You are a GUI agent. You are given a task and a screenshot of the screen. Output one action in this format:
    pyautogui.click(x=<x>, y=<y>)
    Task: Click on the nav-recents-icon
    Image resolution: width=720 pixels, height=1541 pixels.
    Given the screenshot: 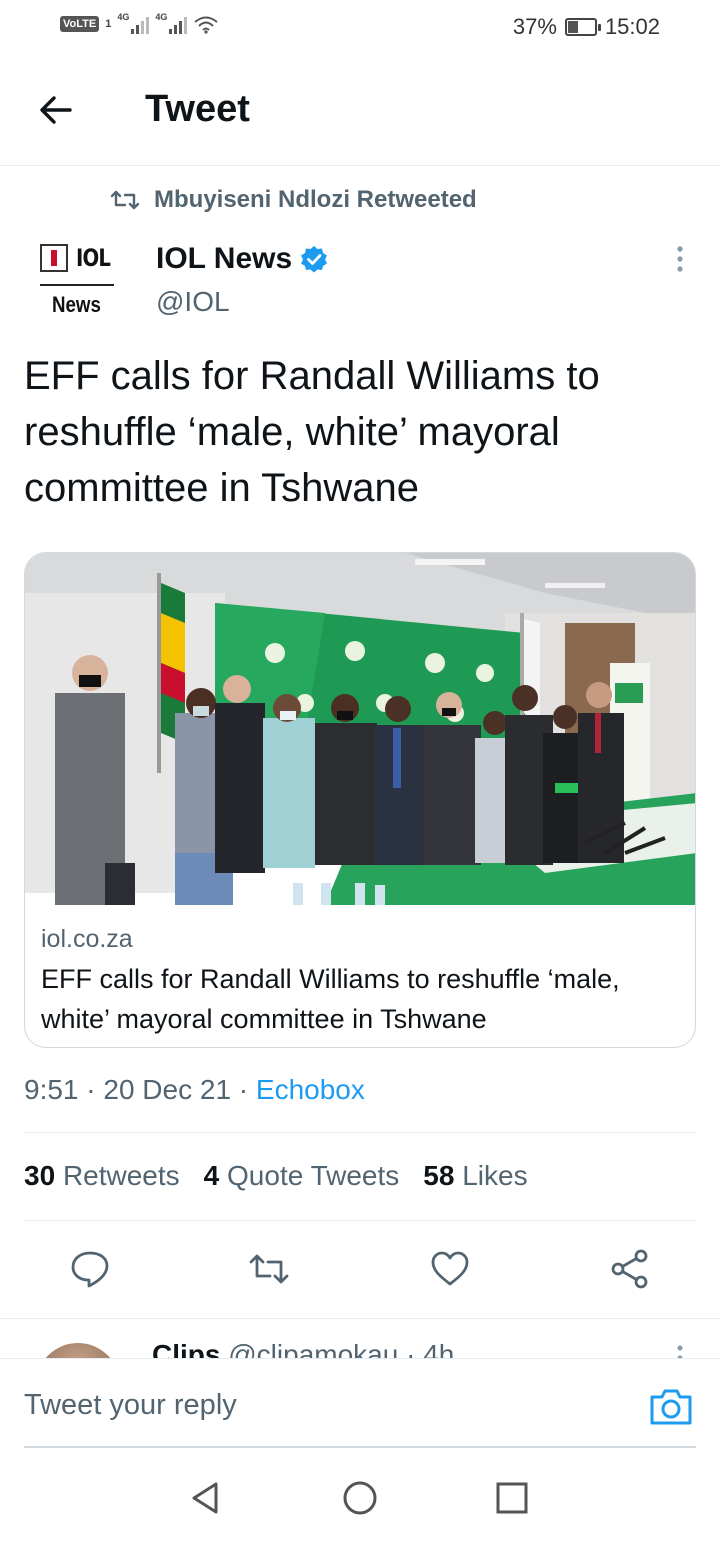 What is the action you would take?
    pyautogui.click(x=512, y=1498)
    